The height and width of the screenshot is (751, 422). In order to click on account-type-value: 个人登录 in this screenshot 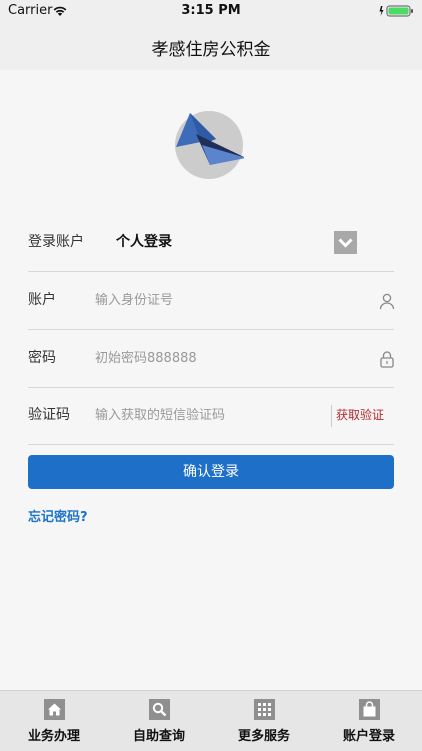, I will do `click(144, 242)`.